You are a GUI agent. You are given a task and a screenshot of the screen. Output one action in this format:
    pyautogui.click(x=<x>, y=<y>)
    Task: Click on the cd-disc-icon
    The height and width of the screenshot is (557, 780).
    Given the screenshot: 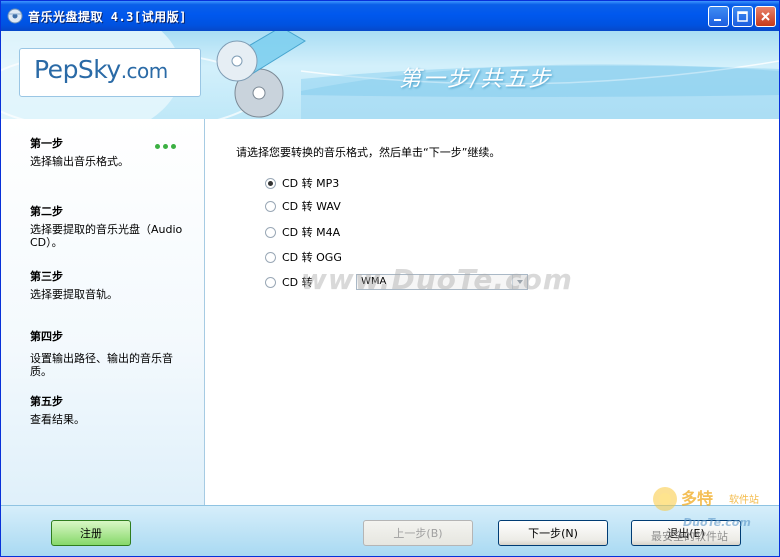 What is the action you would take?
    pyautogui.click(x=261, y=74)
    